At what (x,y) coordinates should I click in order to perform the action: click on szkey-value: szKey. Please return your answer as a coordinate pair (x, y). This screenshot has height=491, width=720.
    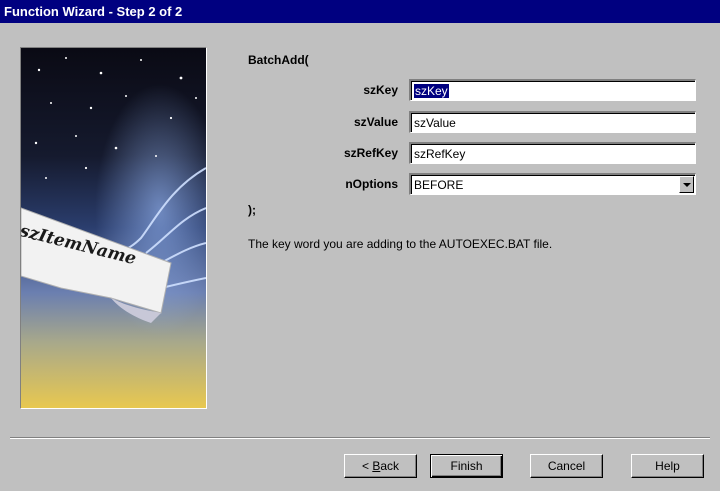
    Looking at the image, I should click on (431, 91).